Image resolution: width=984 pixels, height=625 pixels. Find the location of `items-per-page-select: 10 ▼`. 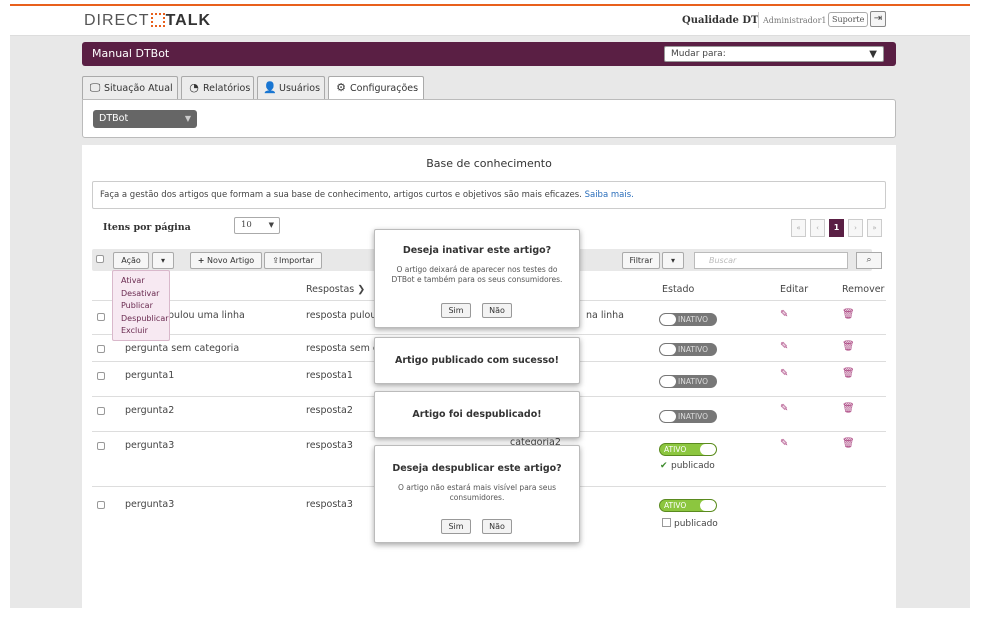

items-per-page-select: 10 ▼ is located at coordinates (257, 225).